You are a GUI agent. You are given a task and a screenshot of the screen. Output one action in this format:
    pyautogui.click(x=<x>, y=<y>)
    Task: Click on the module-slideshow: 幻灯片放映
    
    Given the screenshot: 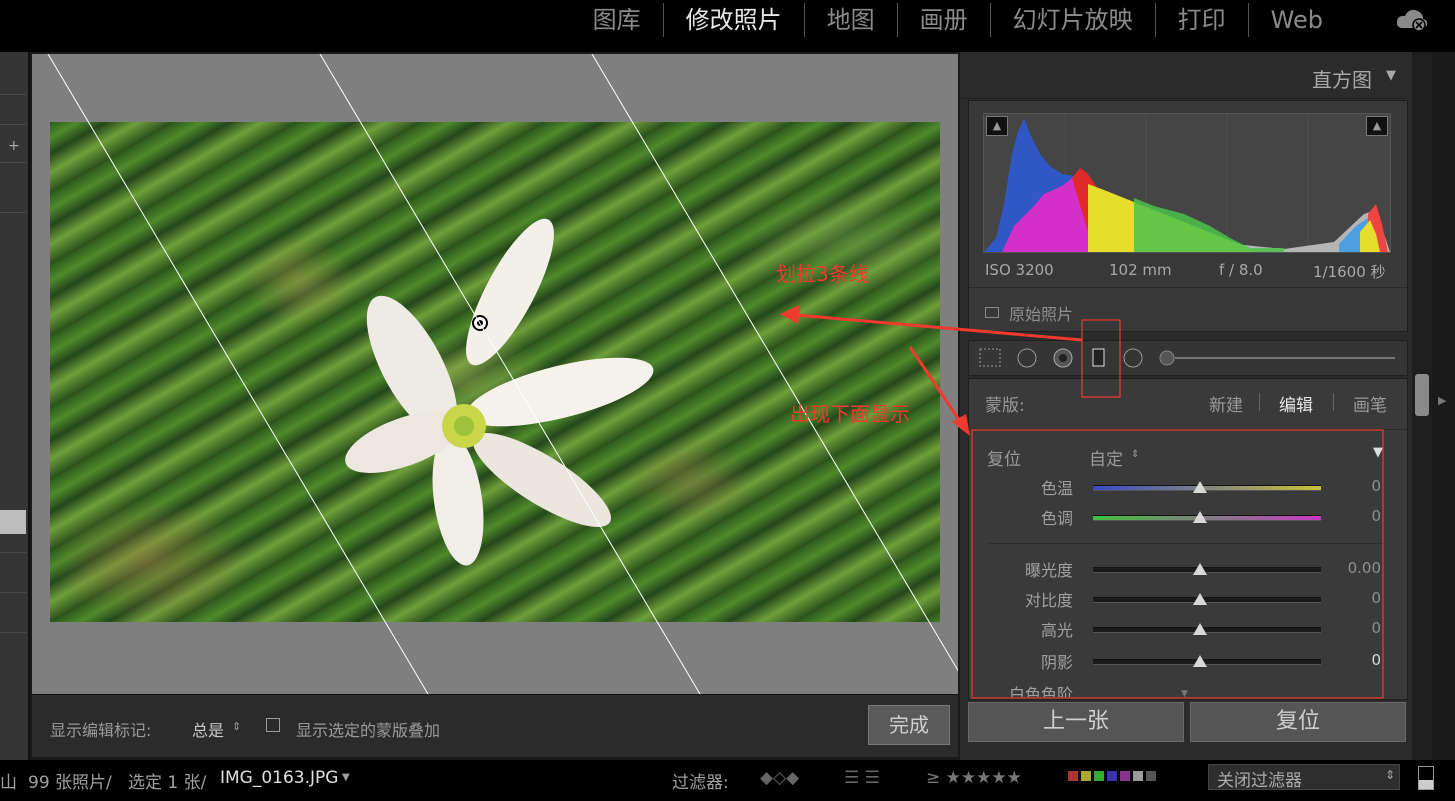 What is the action you would take?
    pyautogui.click(x=1072, y=20)
    